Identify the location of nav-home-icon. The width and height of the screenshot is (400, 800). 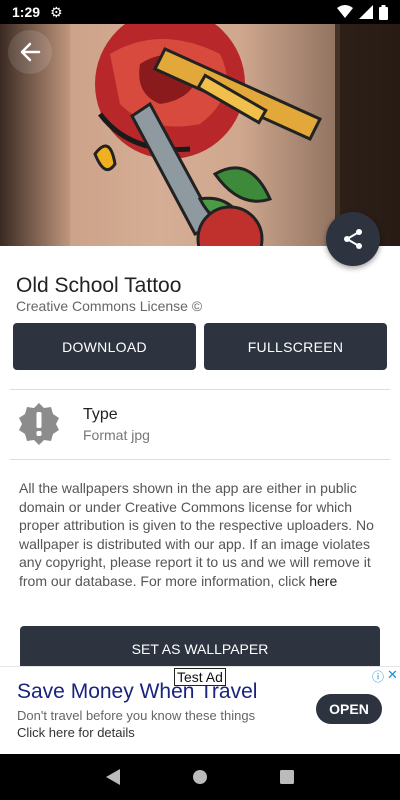
(200, 777).